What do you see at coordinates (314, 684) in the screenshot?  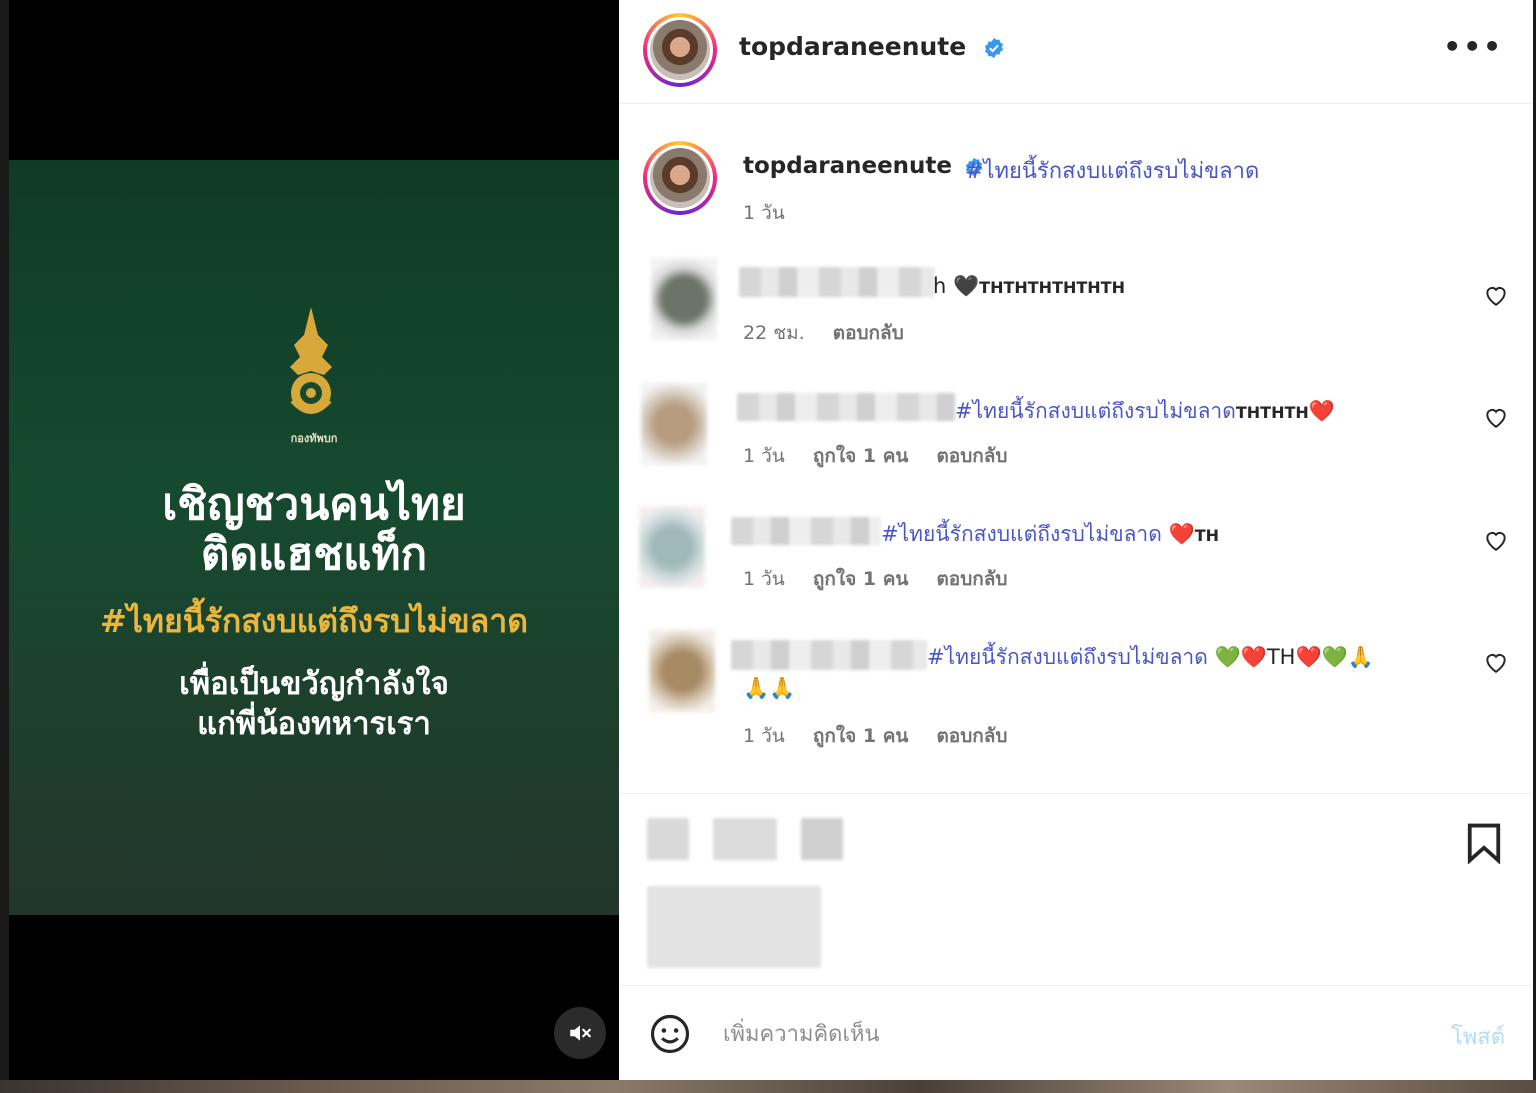 I see `subtext-line-1: เพื่อเป็นขวัญกำลังใจ` at bounding box center [314, 684].